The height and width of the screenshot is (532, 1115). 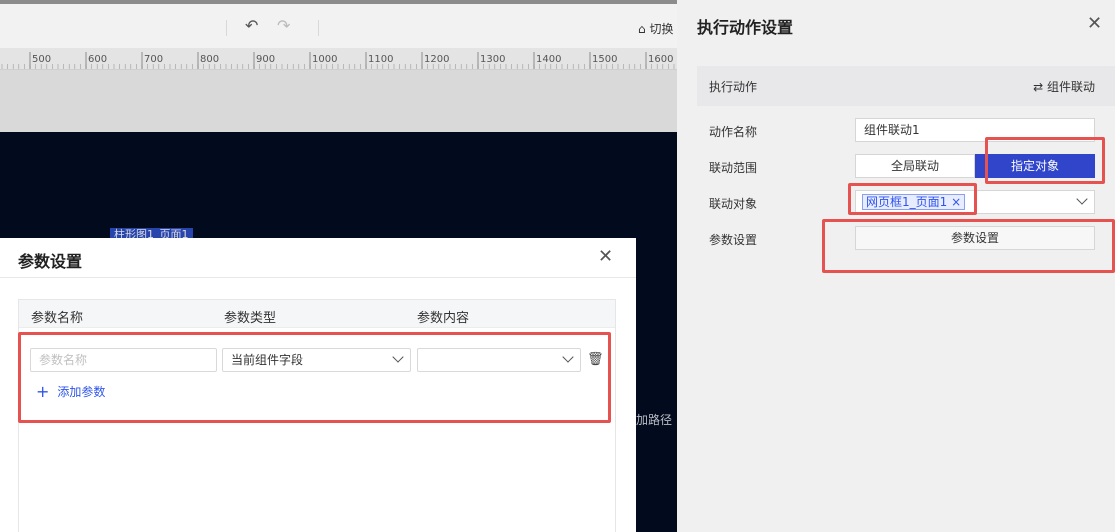 I want to click on action-name-input: 组件联动1, so click(x=975, y=130).